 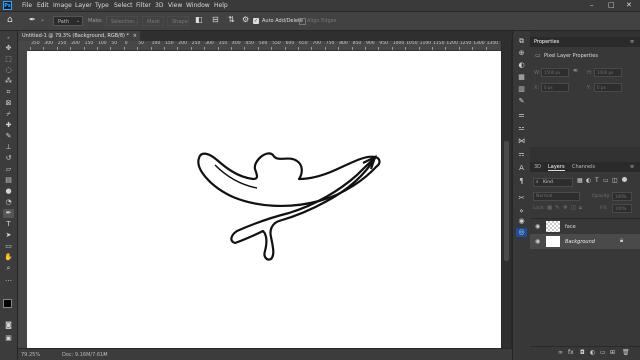 What do you see at coordinates (555, 72) in the screenshot?
I see `width-field: 1500 px` at bounding box center [555, 72].